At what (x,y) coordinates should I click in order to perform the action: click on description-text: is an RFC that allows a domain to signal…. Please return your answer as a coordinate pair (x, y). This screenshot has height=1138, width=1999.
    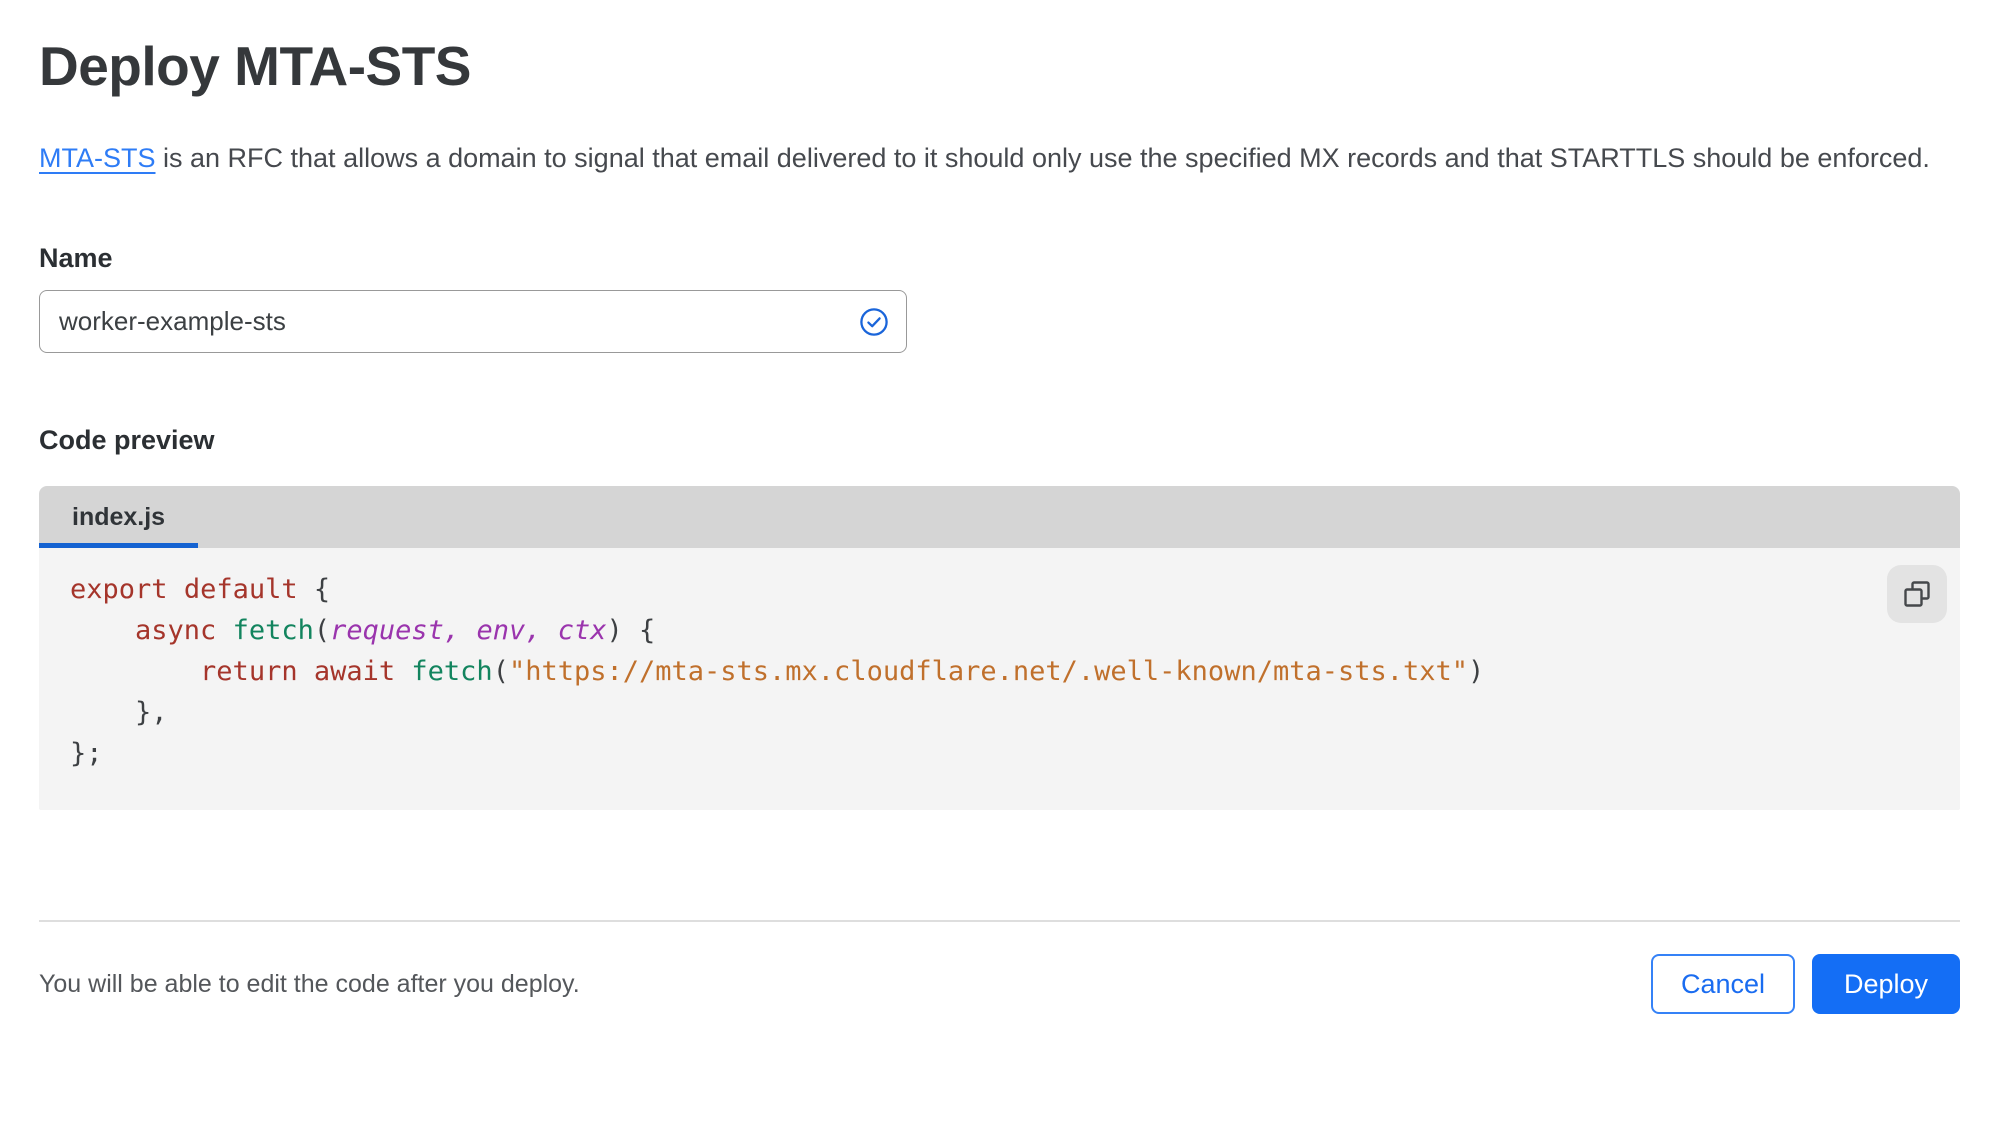
    Looking at the image, I should click on (1042, 158).